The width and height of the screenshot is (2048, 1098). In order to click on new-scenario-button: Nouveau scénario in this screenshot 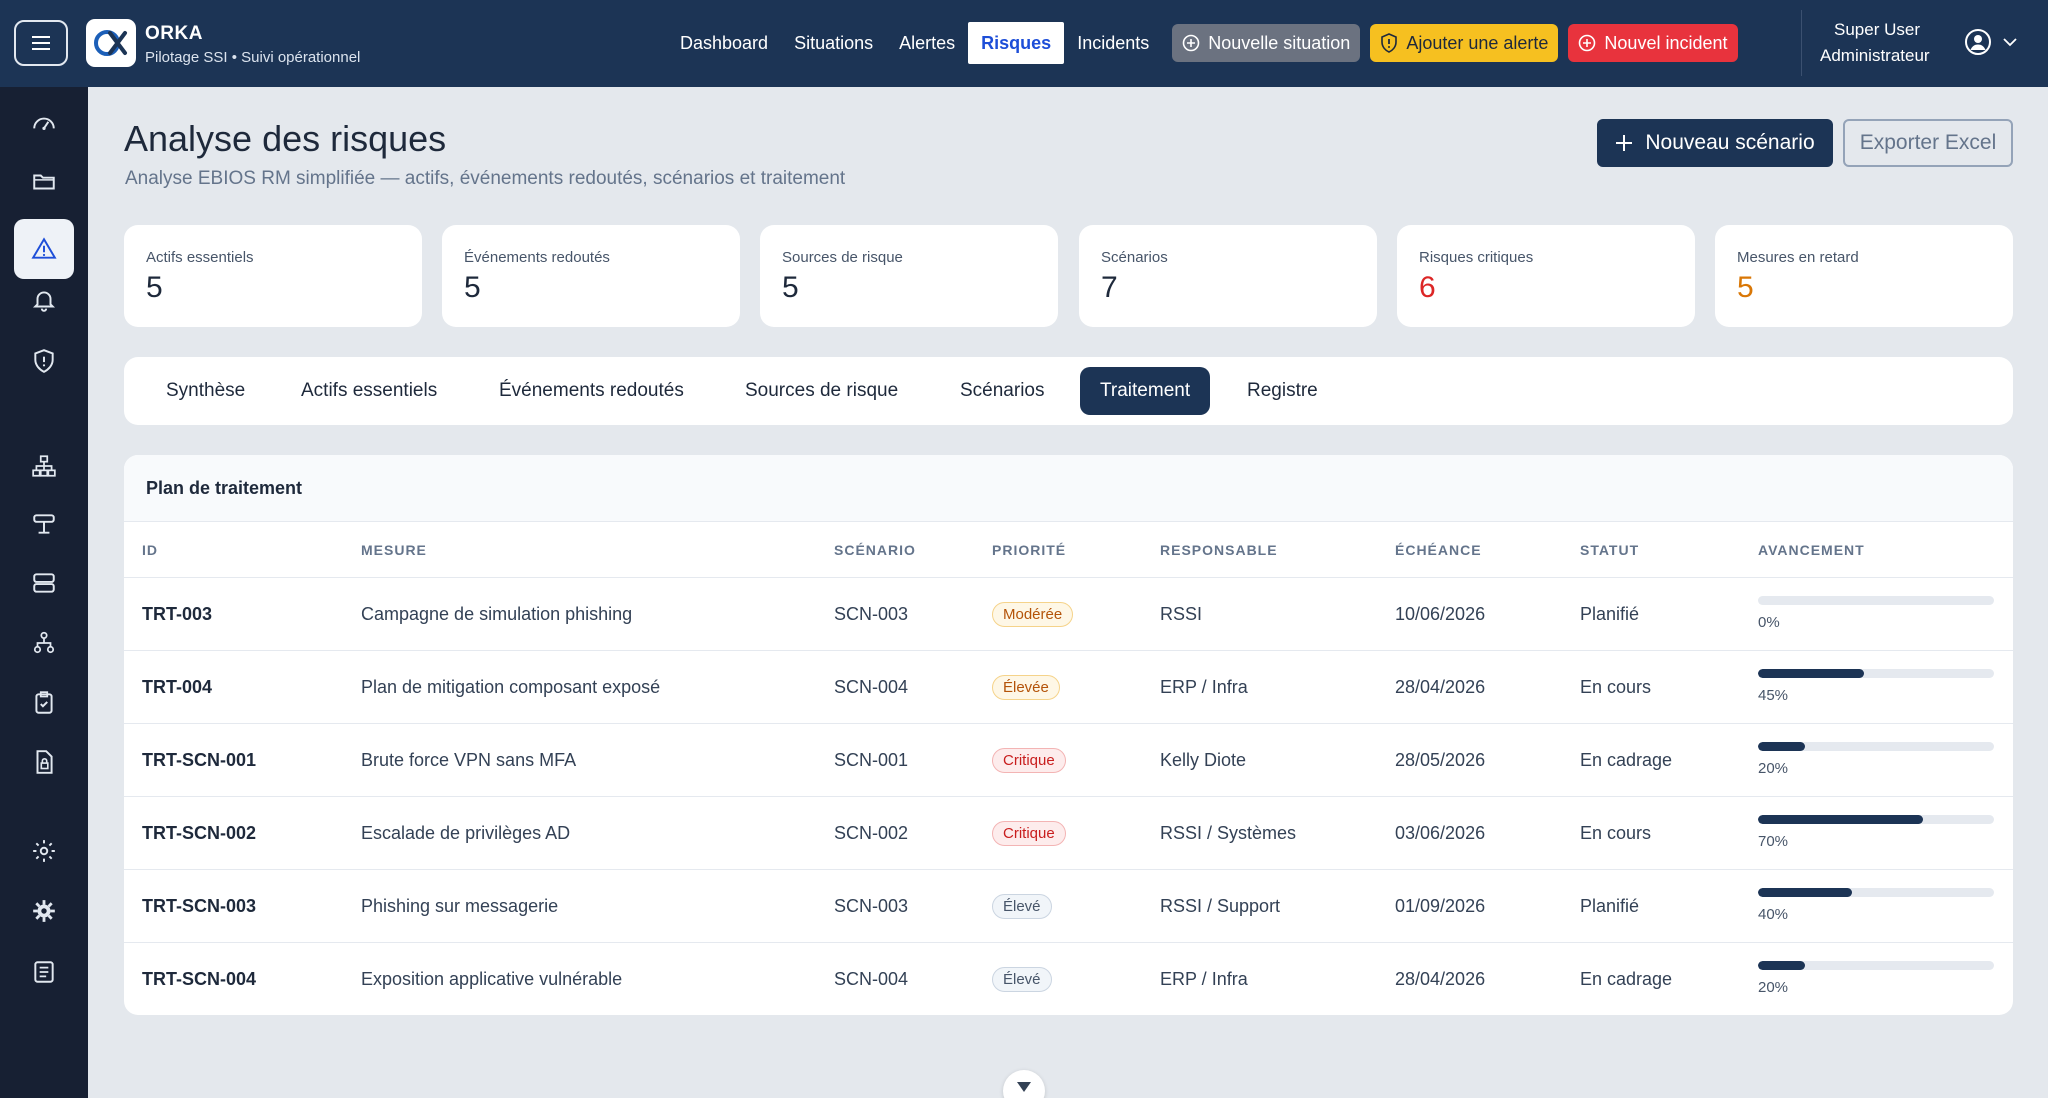, I will do `click(1715, 143)`.